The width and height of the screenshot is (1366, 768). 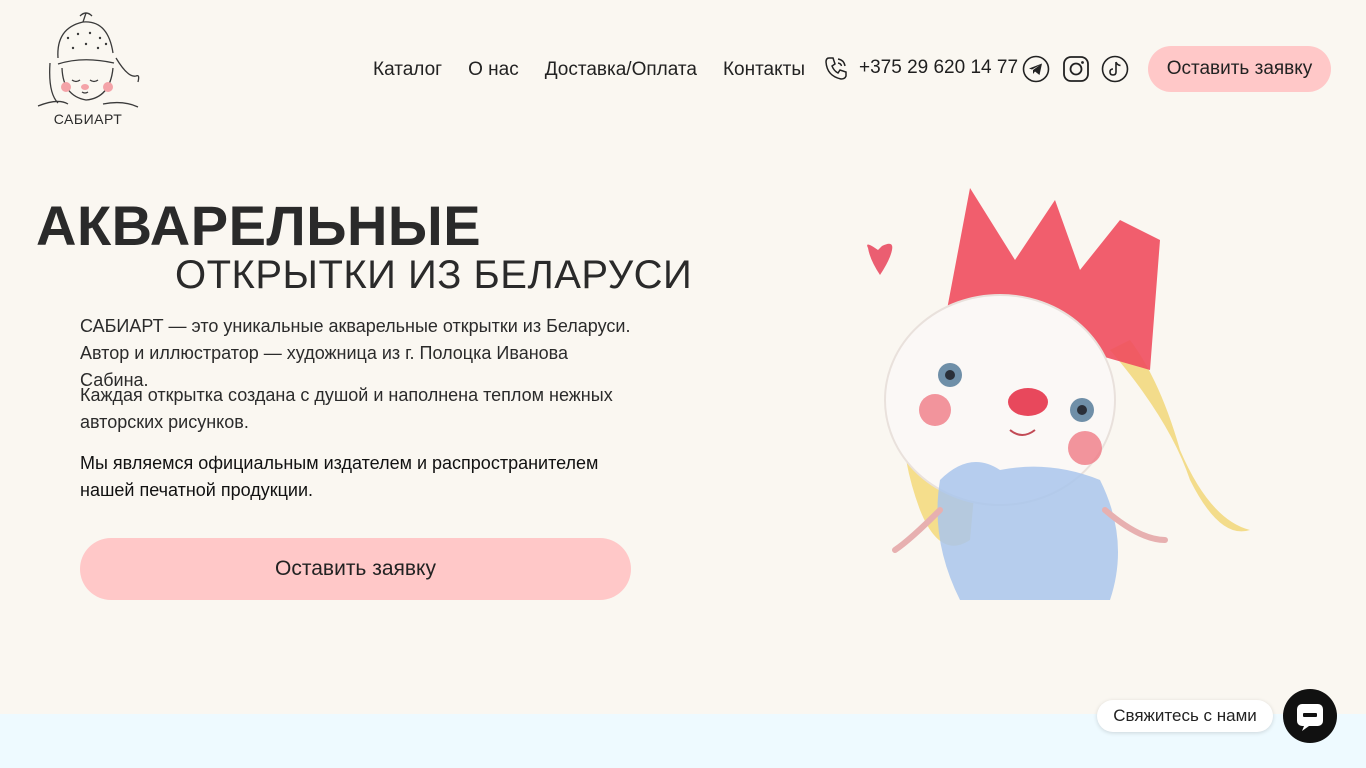 I want to click on nav-about: О нас, so click(x=493, y=70).